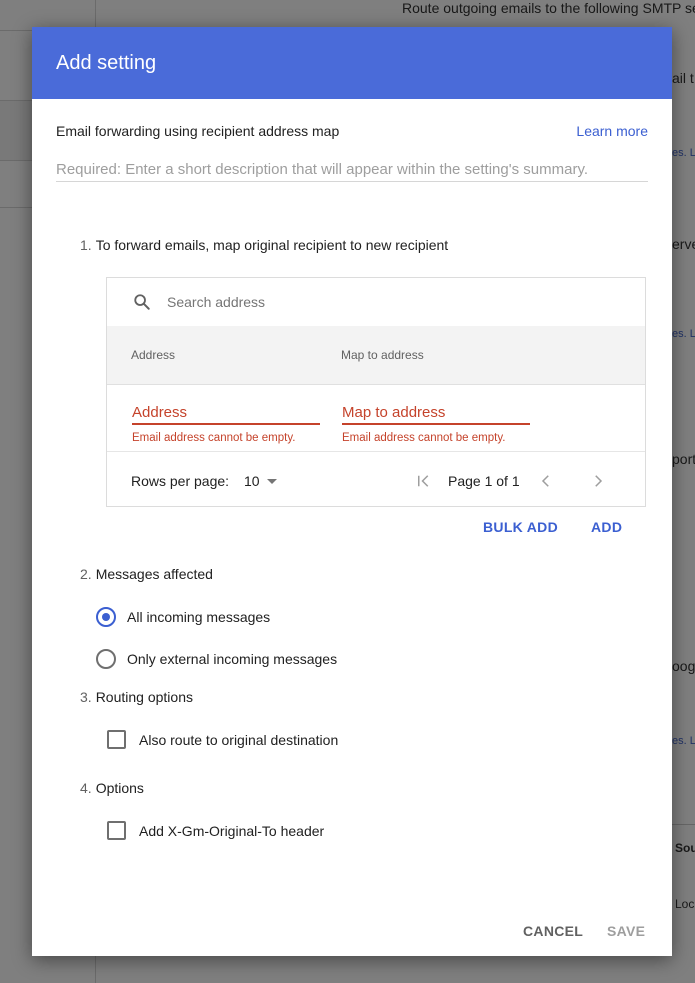 The width and height of the screenshot is (695, 983). I want to click on address-field-group: Email address cannot be empty., so click(226, 422).